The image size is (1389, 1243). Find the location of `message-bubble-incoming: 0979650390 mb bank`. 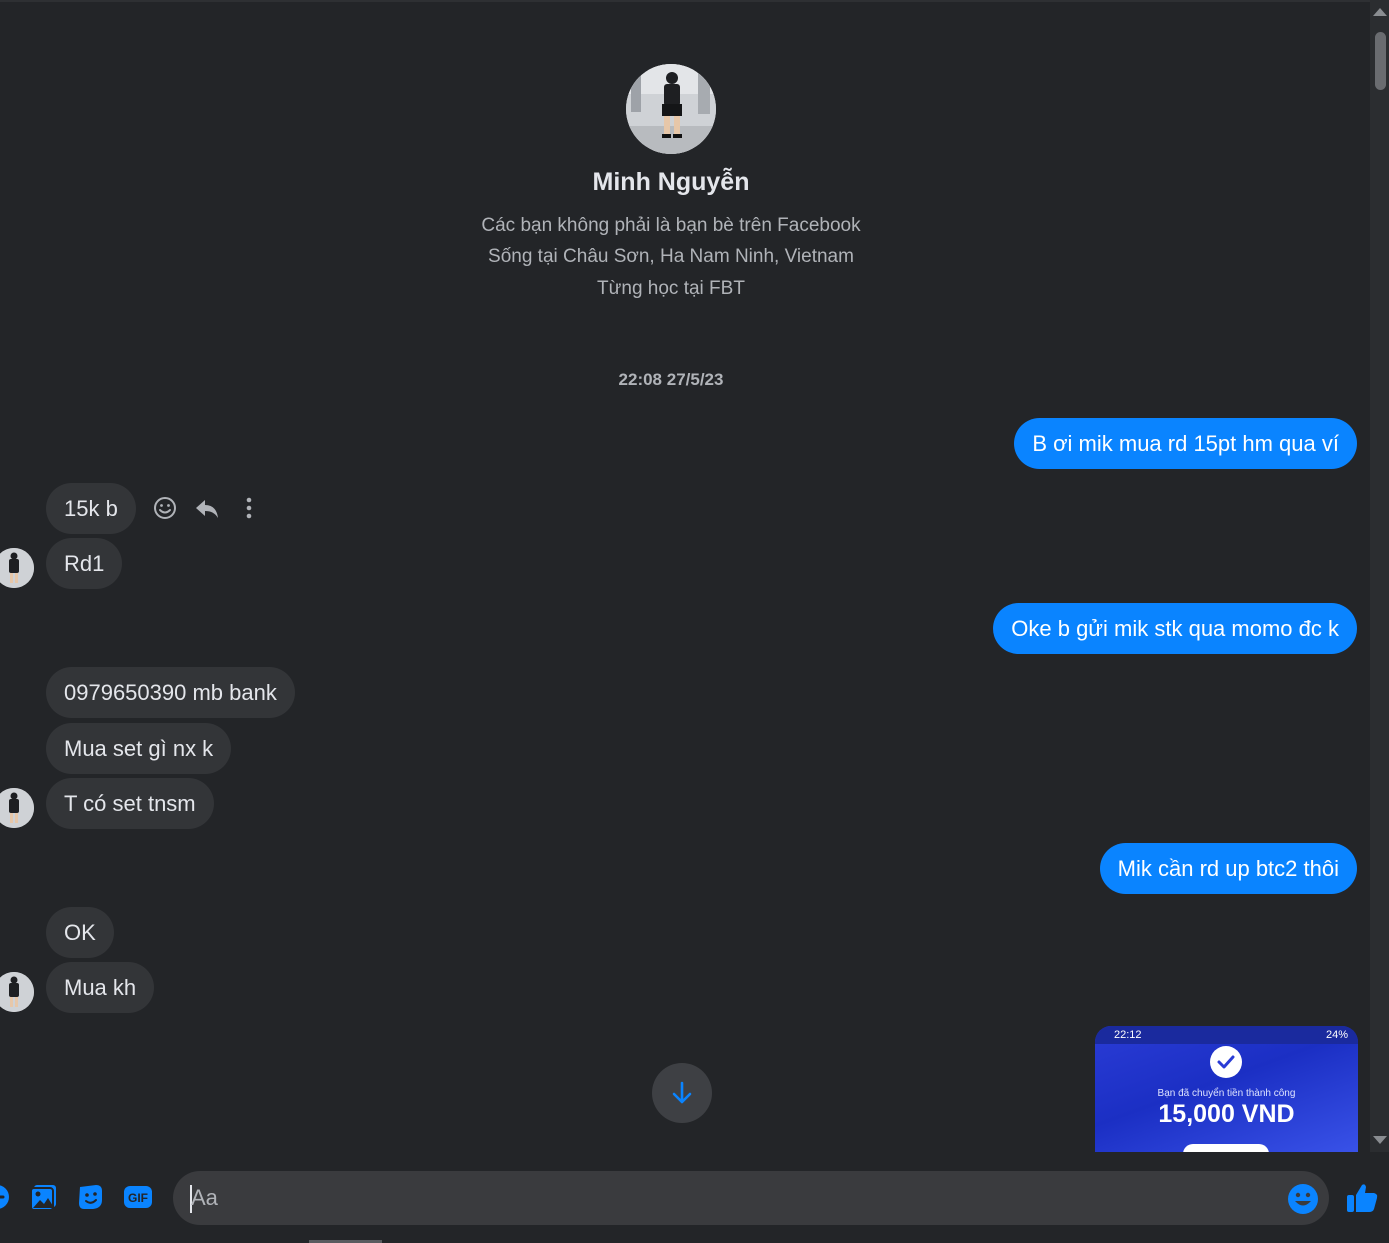

message-bubble-incoming: 0979650390 mb bank is located at coordinates (170, 692).